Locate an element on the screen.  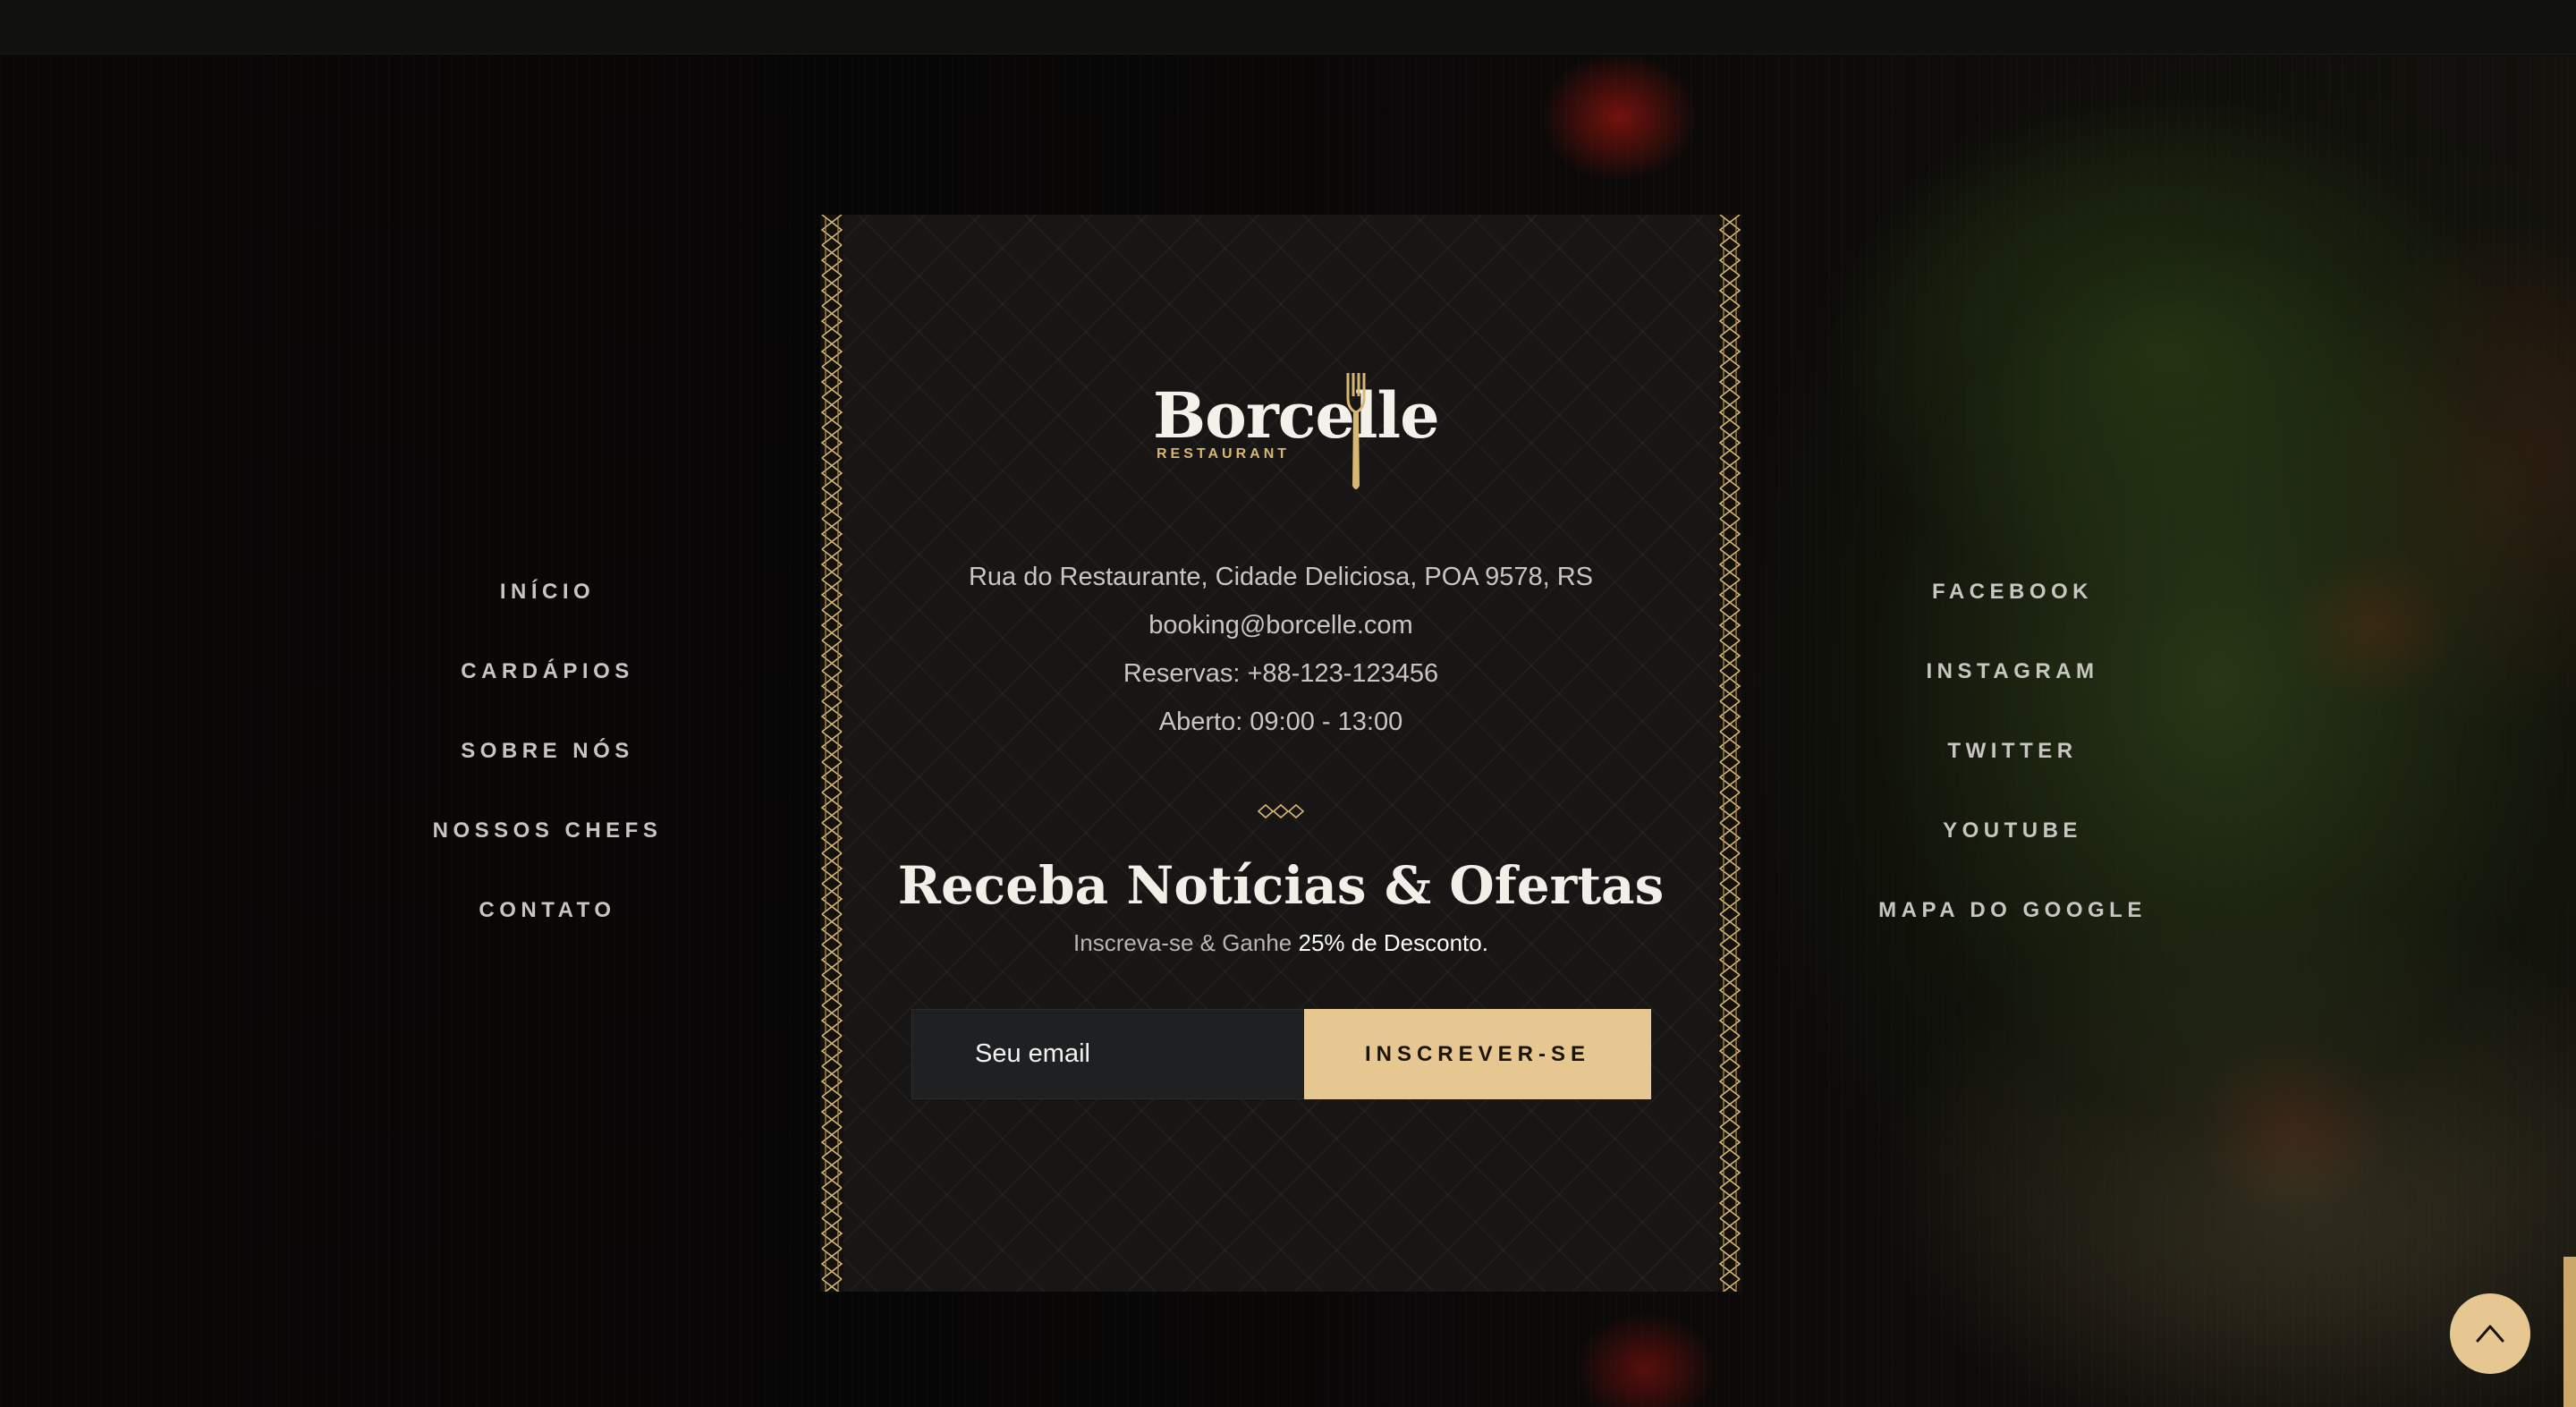
social-link-facebook: FACEBOOK is located at coordinates (2012, 612).